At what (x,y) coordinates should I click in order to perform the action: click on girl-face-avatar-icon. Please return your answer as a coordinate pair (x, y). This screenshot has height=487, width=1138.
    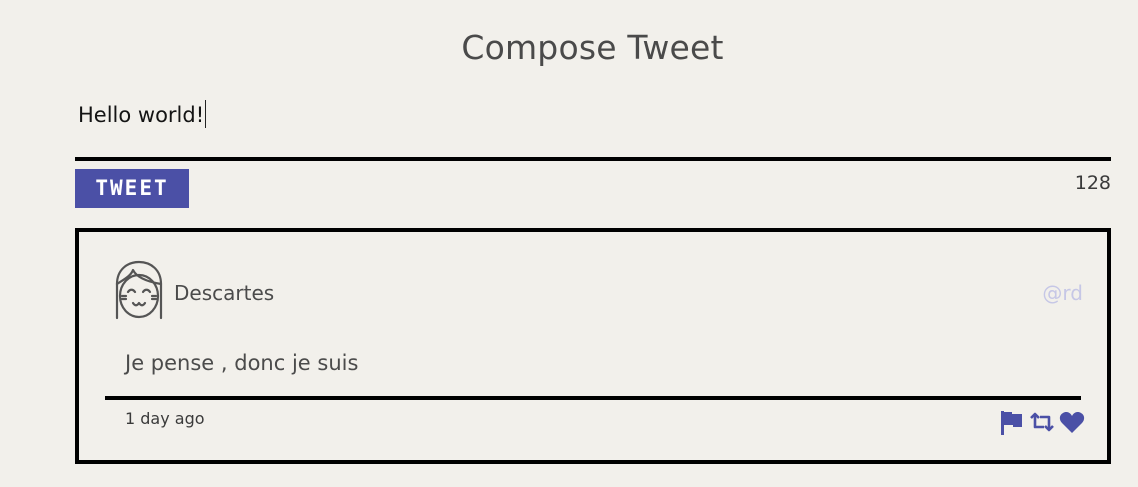
    Looking at the image, I should click on (139, 290).